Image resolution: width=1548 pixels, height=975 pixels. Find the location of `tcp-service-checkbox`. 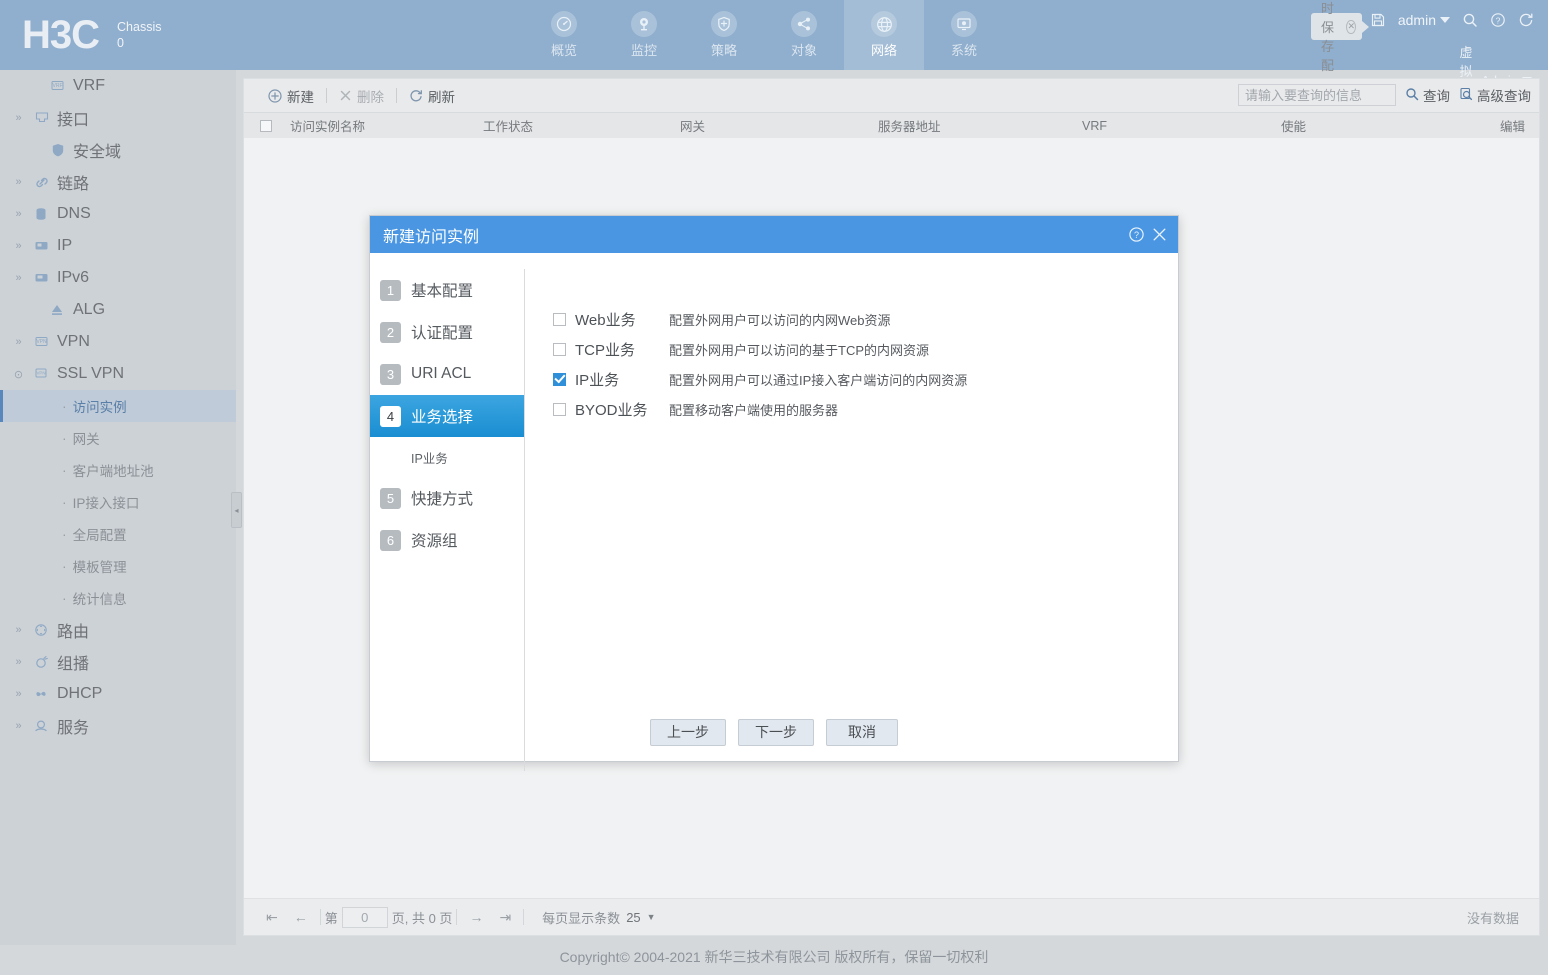

tcp-service-checkbox is located at coordinates (559, 349).